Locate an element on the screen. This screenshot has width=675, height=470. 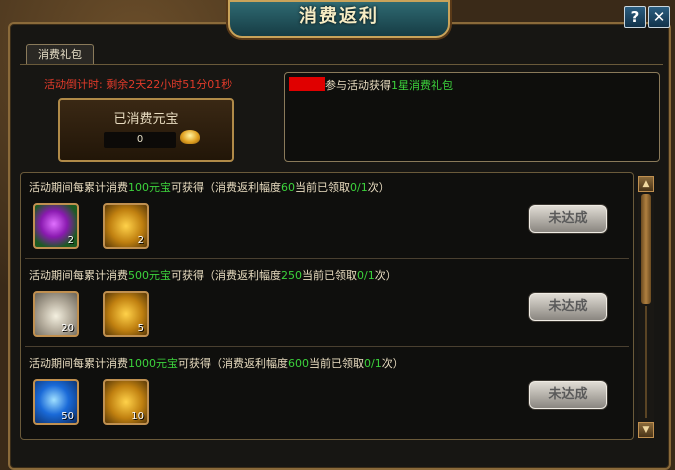
condition-amount: 1000元宝 is located at coordinates (153, 363).